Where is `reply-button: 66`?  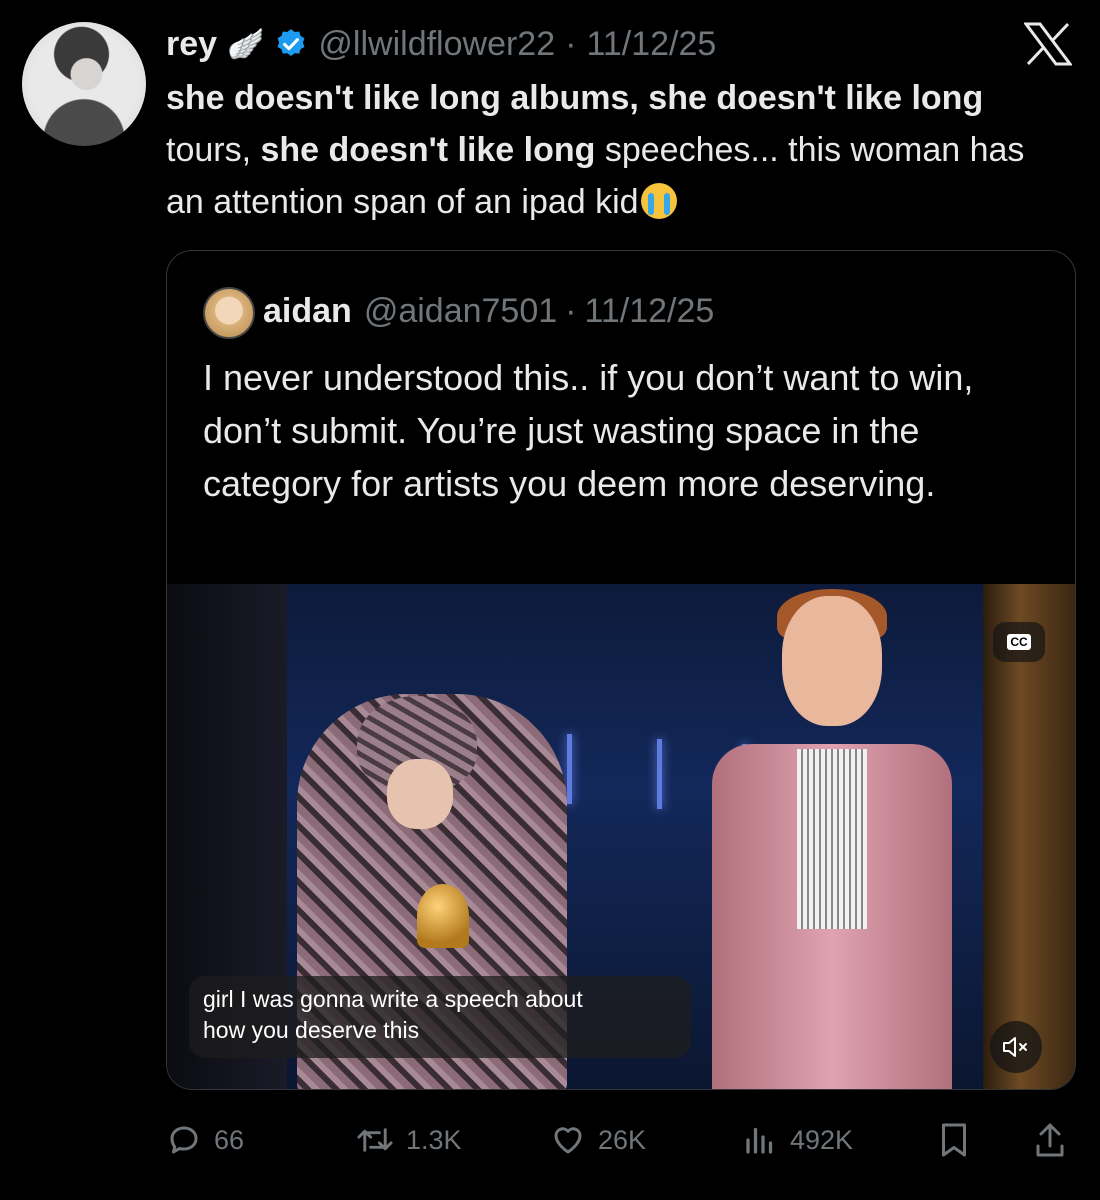
reply-button: 66 is located at coordinates (205, 1140).